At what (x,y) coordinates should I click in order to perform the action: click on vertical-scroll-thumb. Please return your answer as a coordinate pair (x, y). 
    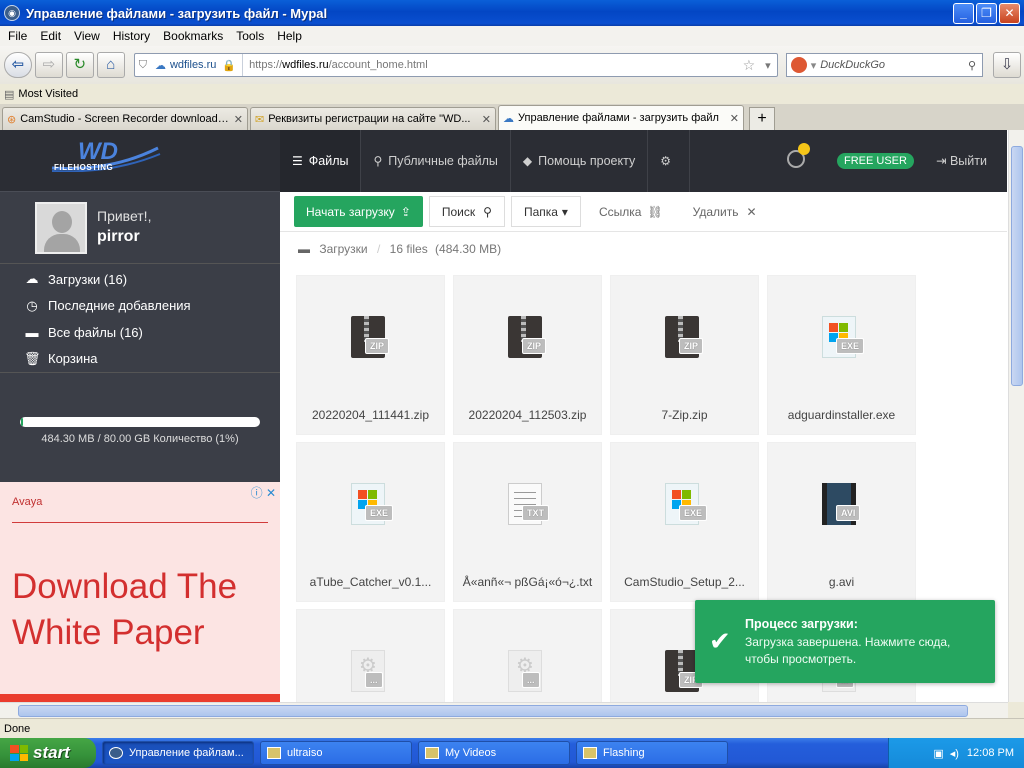
    Looking at the image, I should click on (1017, 266).